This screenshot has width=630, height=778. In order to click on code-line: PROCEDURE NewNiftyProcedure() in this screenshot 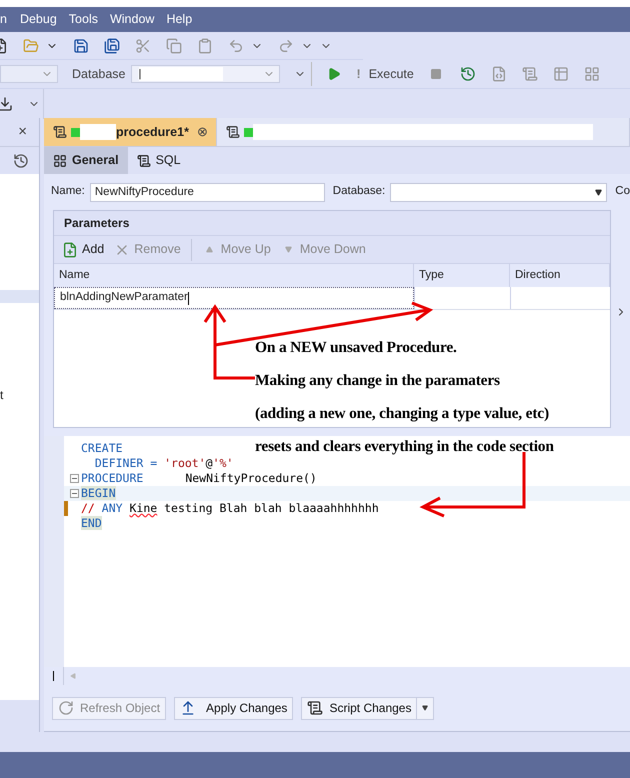, I will do `click(199, 478)`.